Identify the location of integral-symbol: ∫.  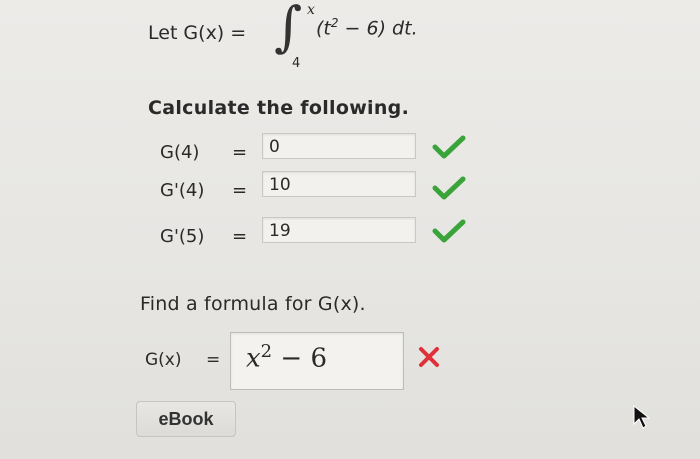
(288, 29).